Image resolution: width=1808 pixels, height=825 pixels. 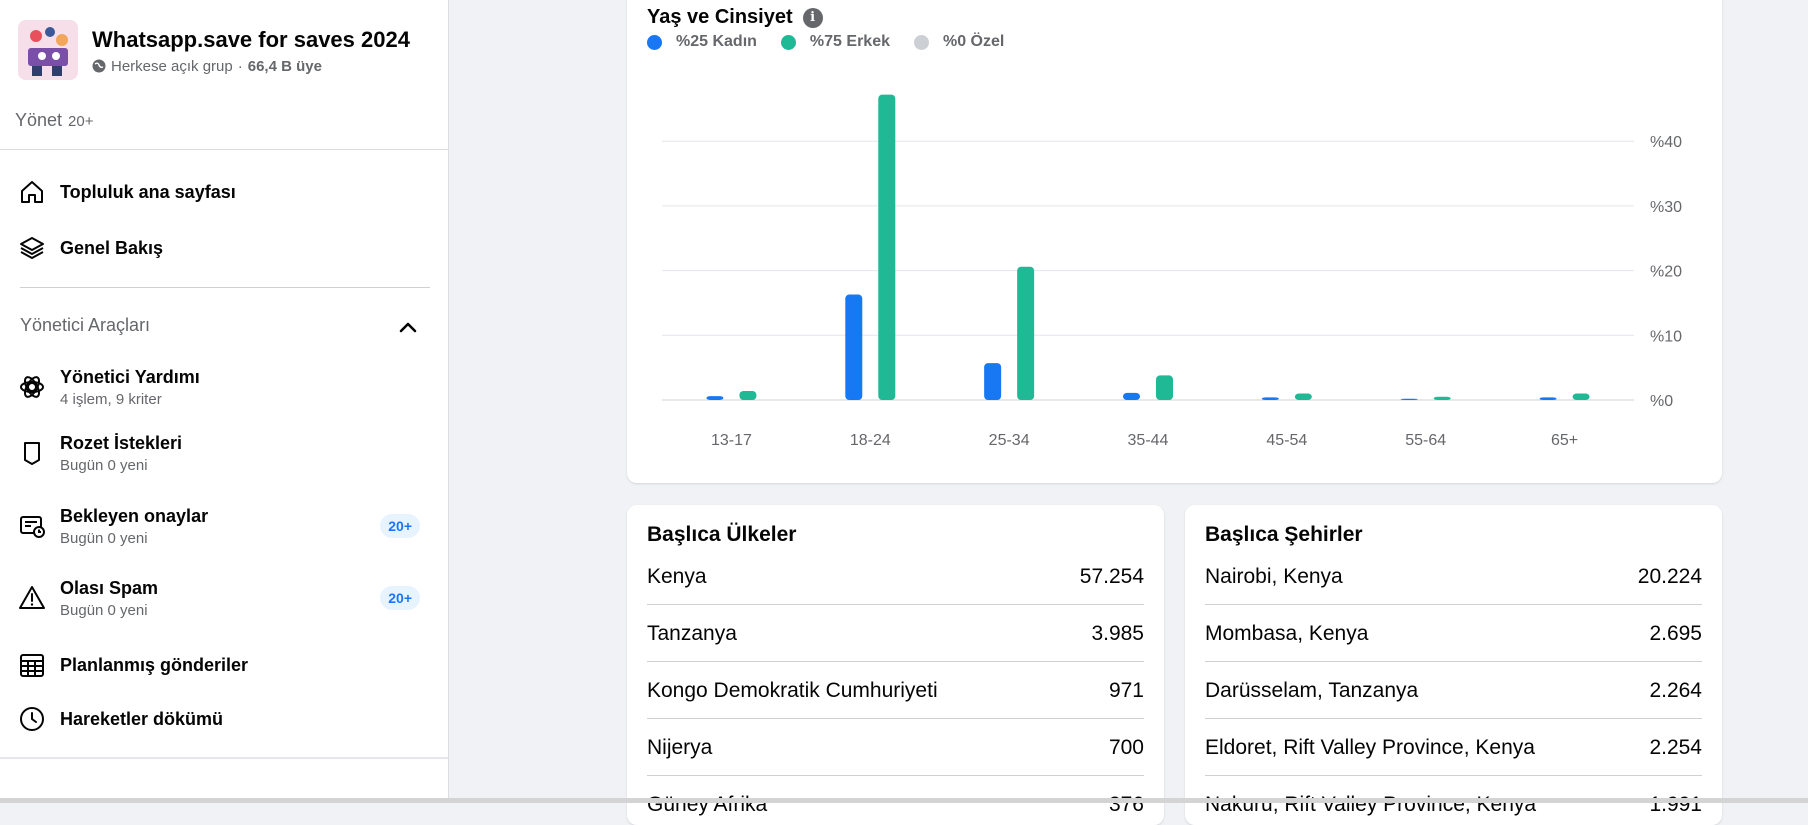 What do you see at coordinates (1370, 747) in the screenshot?
I see `city-name: Eldoret, Rift Valley Province, Kenya` at bounding box center [1370, 747].